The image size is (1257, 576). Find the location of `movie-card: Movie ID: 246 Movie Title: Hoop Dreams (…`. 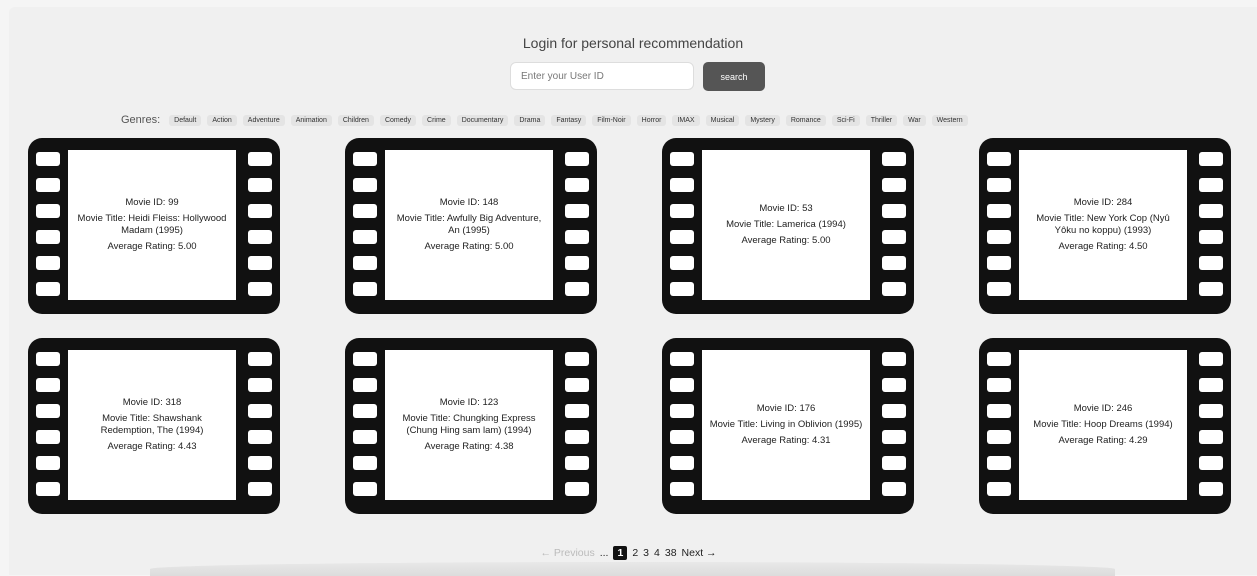

movie-card: Movie ID: 246 Movie Title: Hoop Dreams (… is located at coordinates (1105, 426).